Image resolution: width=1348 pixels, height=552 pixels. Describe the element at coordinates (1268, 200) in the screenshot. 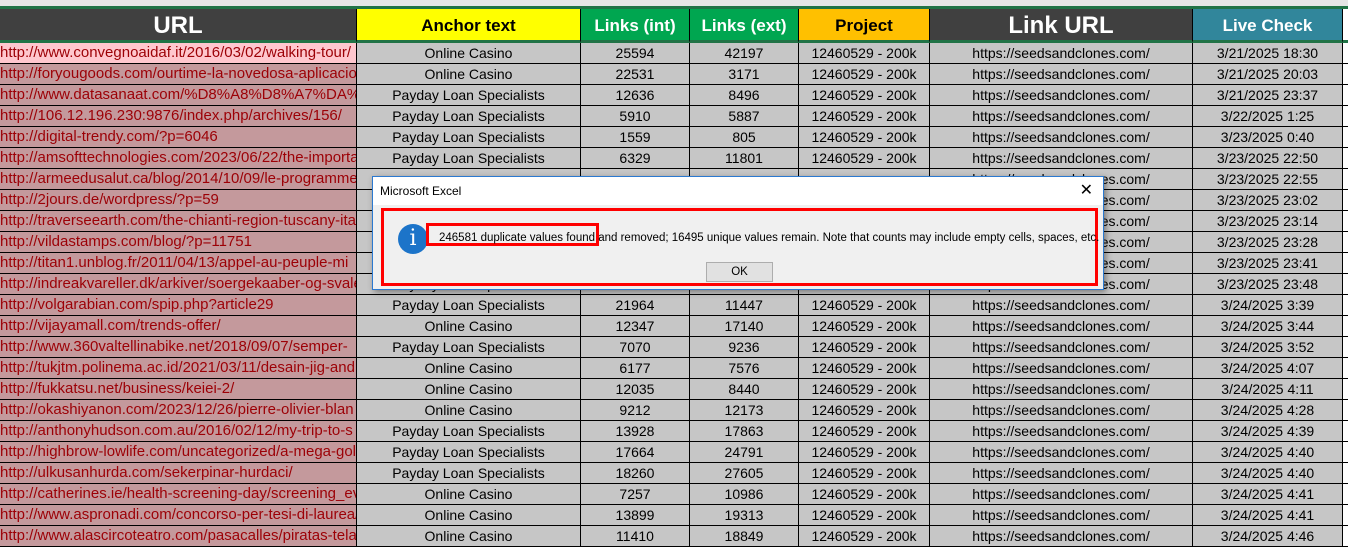

I see `cell-live-check: 3/23/2025 23:02` at that location.